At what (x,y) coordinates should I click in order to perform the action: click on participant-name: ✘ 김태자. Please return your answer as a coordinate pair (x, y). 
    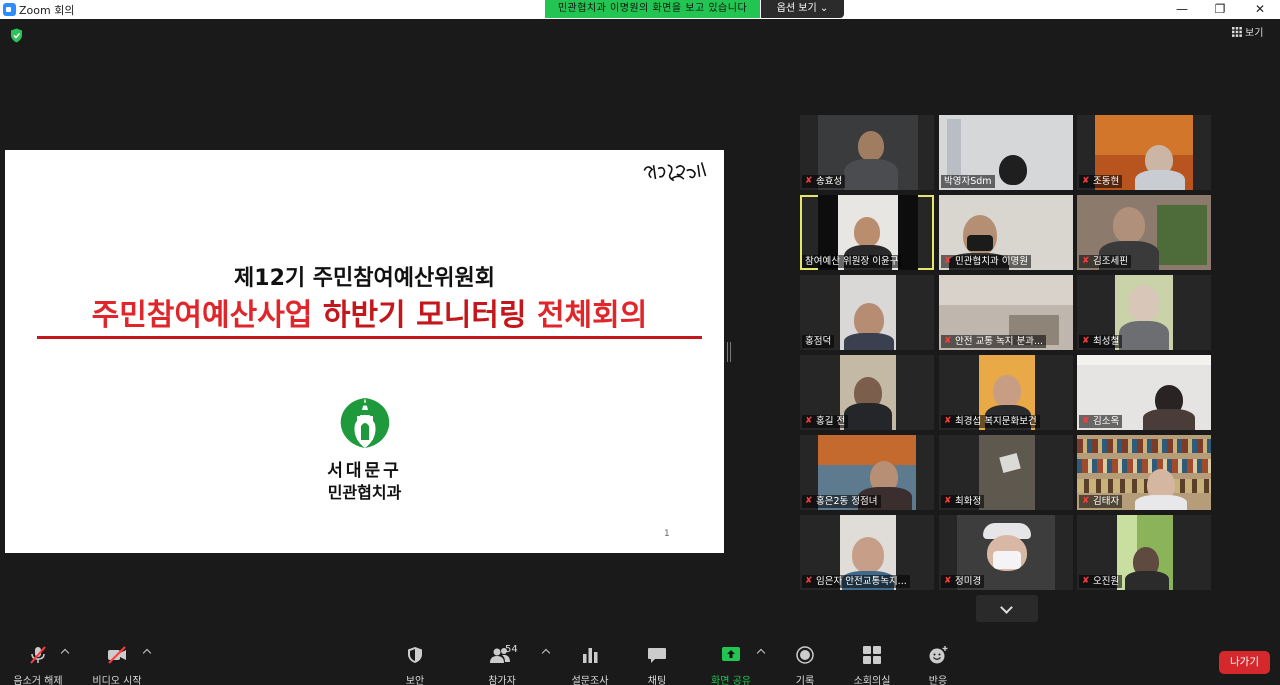
    Looking at the image, I should click on (1101, 501).